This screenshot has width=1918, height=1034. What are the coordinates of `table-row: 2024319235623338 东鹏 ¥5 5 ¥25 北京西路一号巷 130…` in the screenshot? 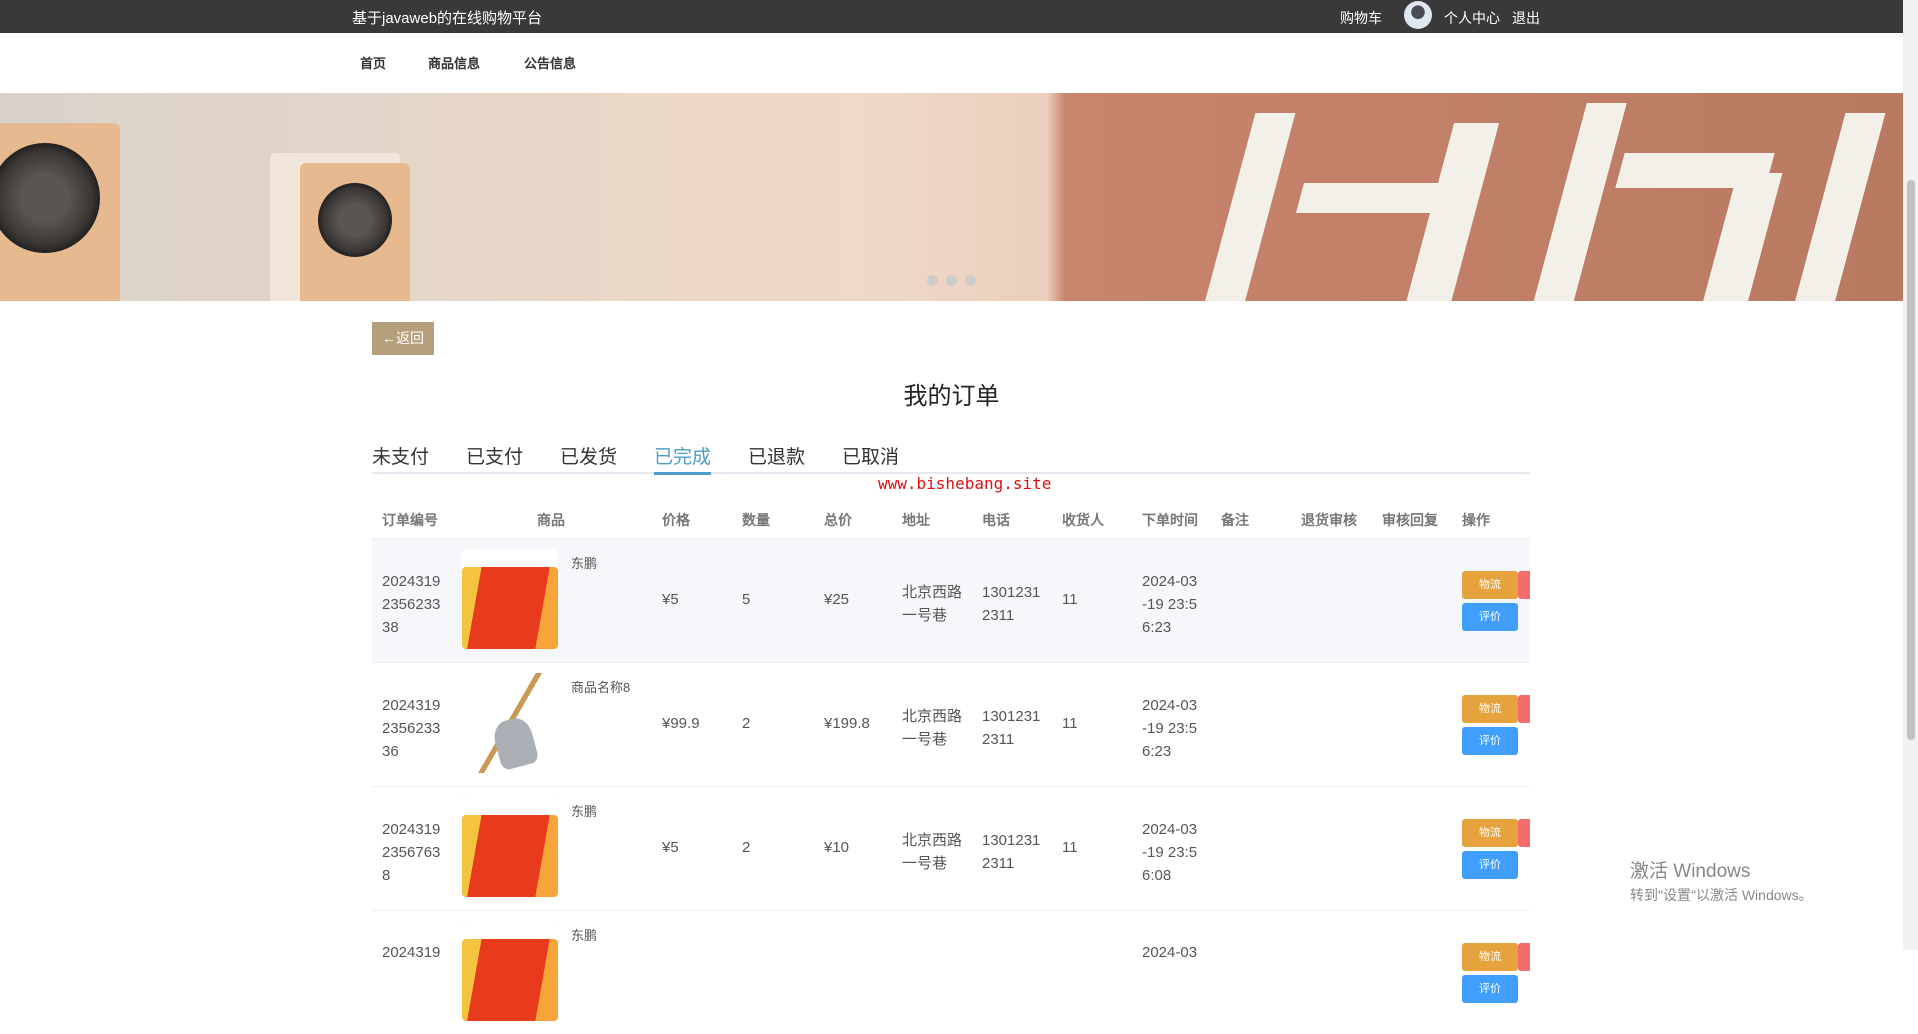 It's located at (951, 600).